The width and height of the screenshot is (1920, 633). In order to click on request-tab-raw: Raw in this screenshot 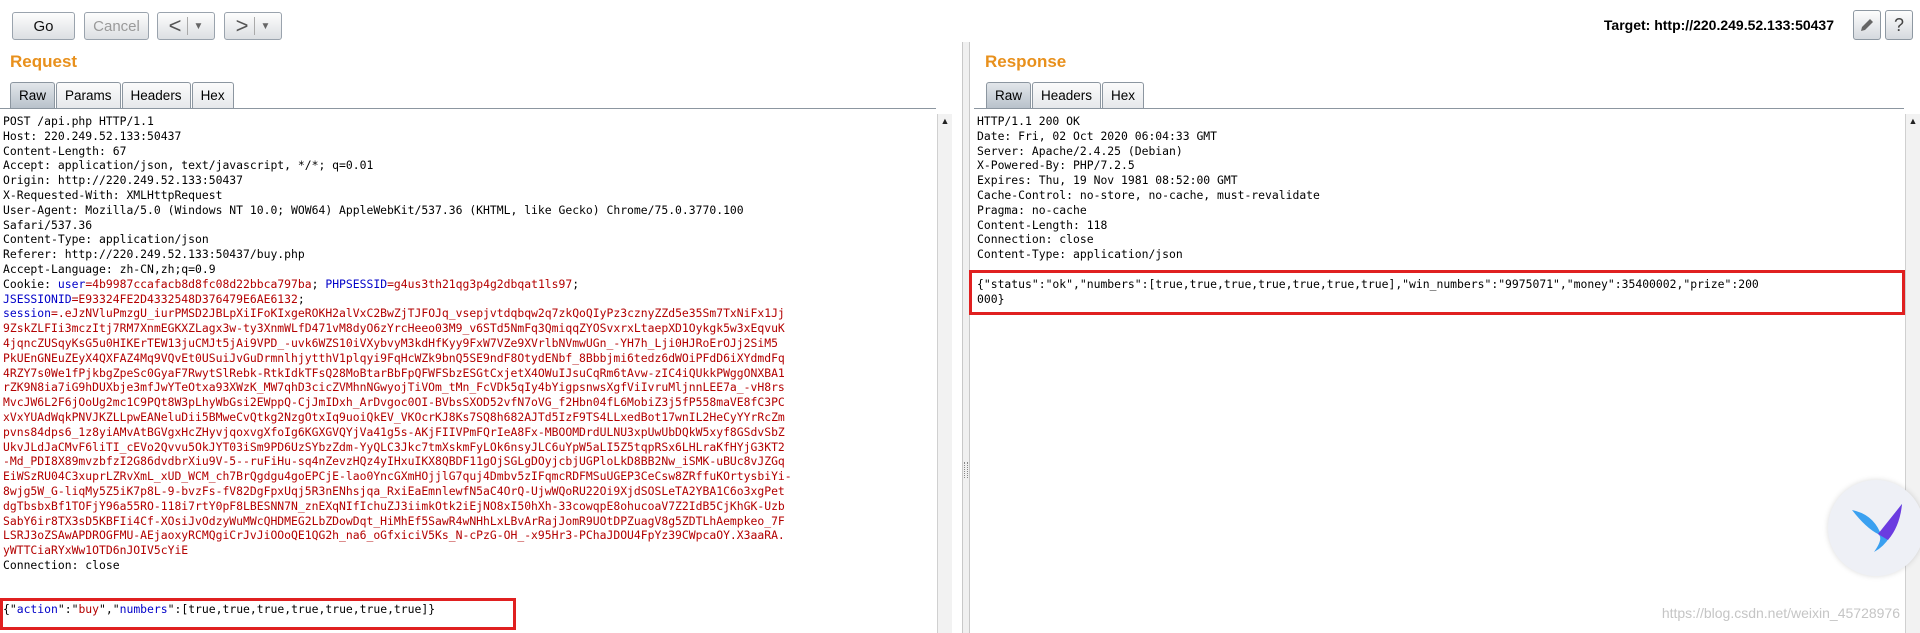, I will do `click(33, 95)`.